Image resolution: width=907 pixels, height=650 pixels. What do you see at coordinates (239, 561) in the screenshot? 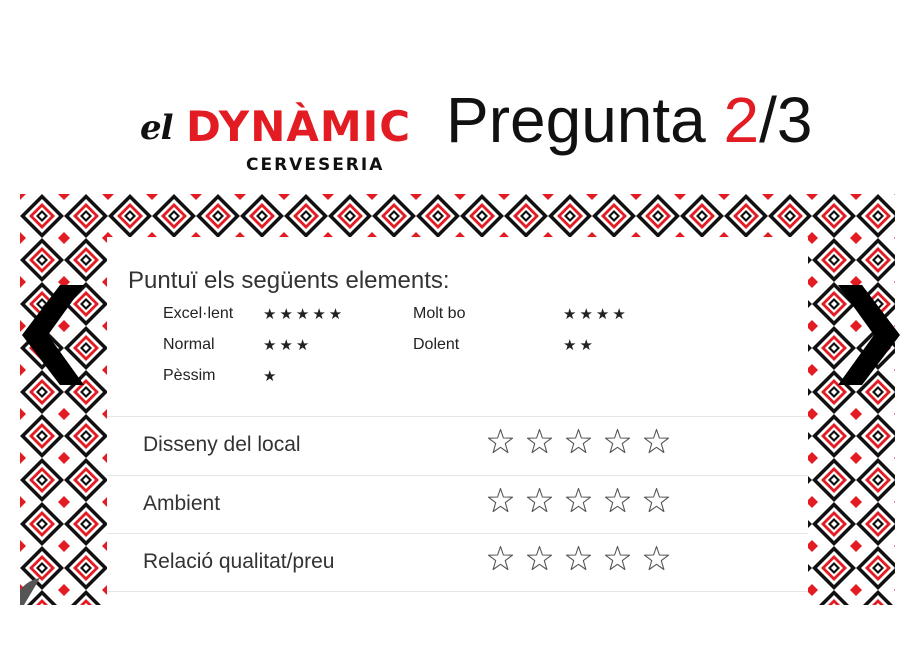
I see `rating-row-label: Relació qualitat/preu` at bounding box center [239, 561].